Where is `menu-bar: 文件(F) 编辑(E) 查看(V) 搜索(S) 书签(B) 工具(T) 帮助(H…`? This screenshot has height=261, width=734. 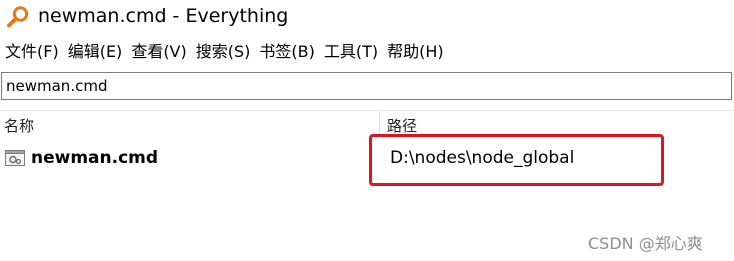 menu-bar: 文件(F) 编辑(E) 查看(V) 搜索(S) 书签(B) 工具(T) 帮助(H… is located at coordinates (367, 52).